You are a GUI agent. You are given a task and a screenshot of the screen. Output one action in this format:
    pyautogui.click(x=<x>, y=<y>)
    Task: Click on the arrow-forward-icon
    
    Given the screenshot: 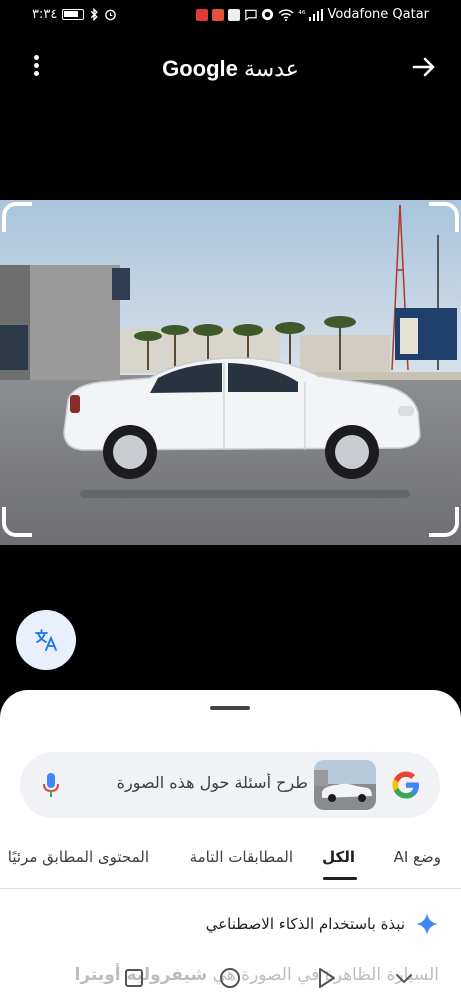 What is the action you would take?
    pyautogui.click(x=424, y=67)
    